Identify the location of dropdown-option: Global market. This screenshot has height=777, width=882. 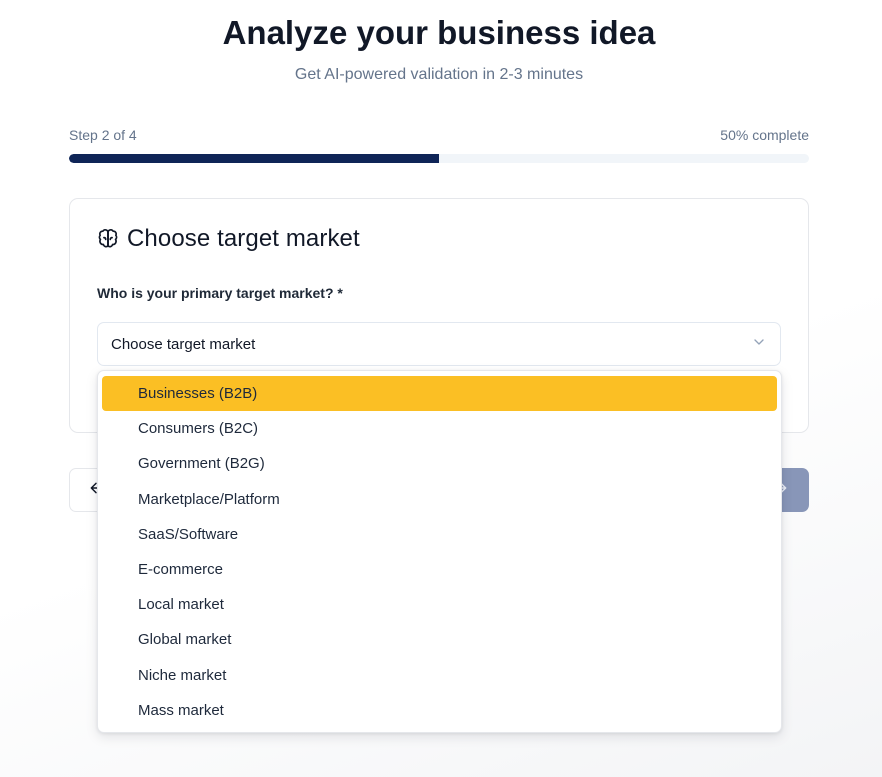
(439, 639).